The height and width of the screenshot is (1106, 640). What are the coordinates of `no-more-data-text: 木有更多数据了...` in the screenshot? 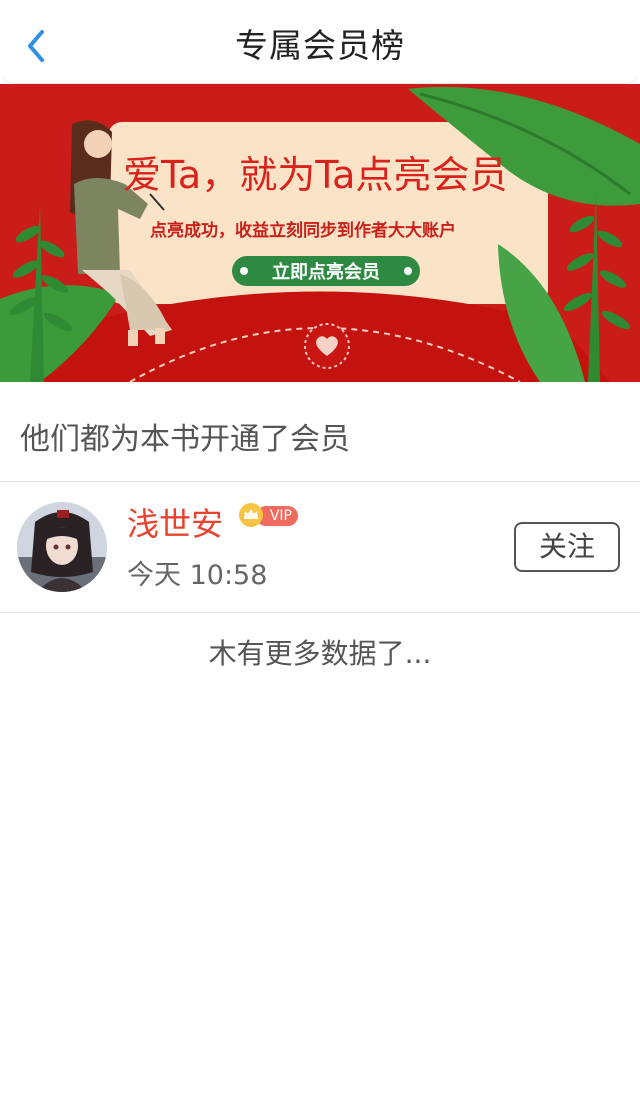 It's located at (320, 653).